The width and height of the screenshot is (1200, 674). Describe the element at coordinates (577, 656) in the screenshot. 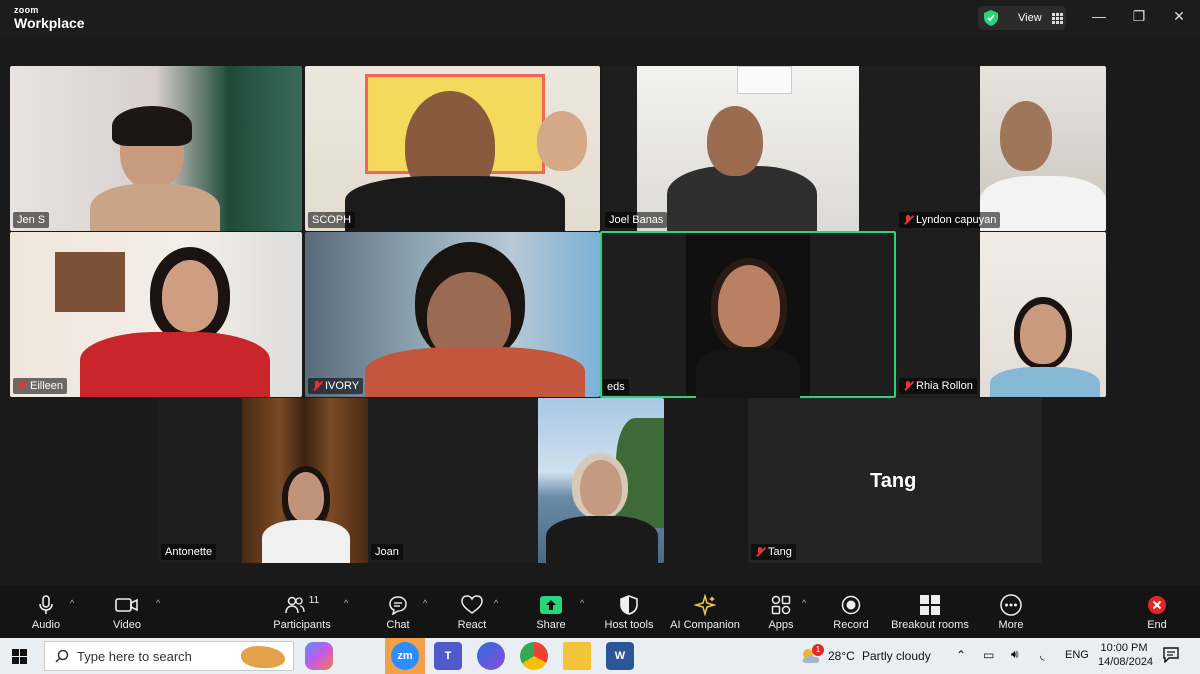

I see `file-explorer-taskbar-icon` at that location.